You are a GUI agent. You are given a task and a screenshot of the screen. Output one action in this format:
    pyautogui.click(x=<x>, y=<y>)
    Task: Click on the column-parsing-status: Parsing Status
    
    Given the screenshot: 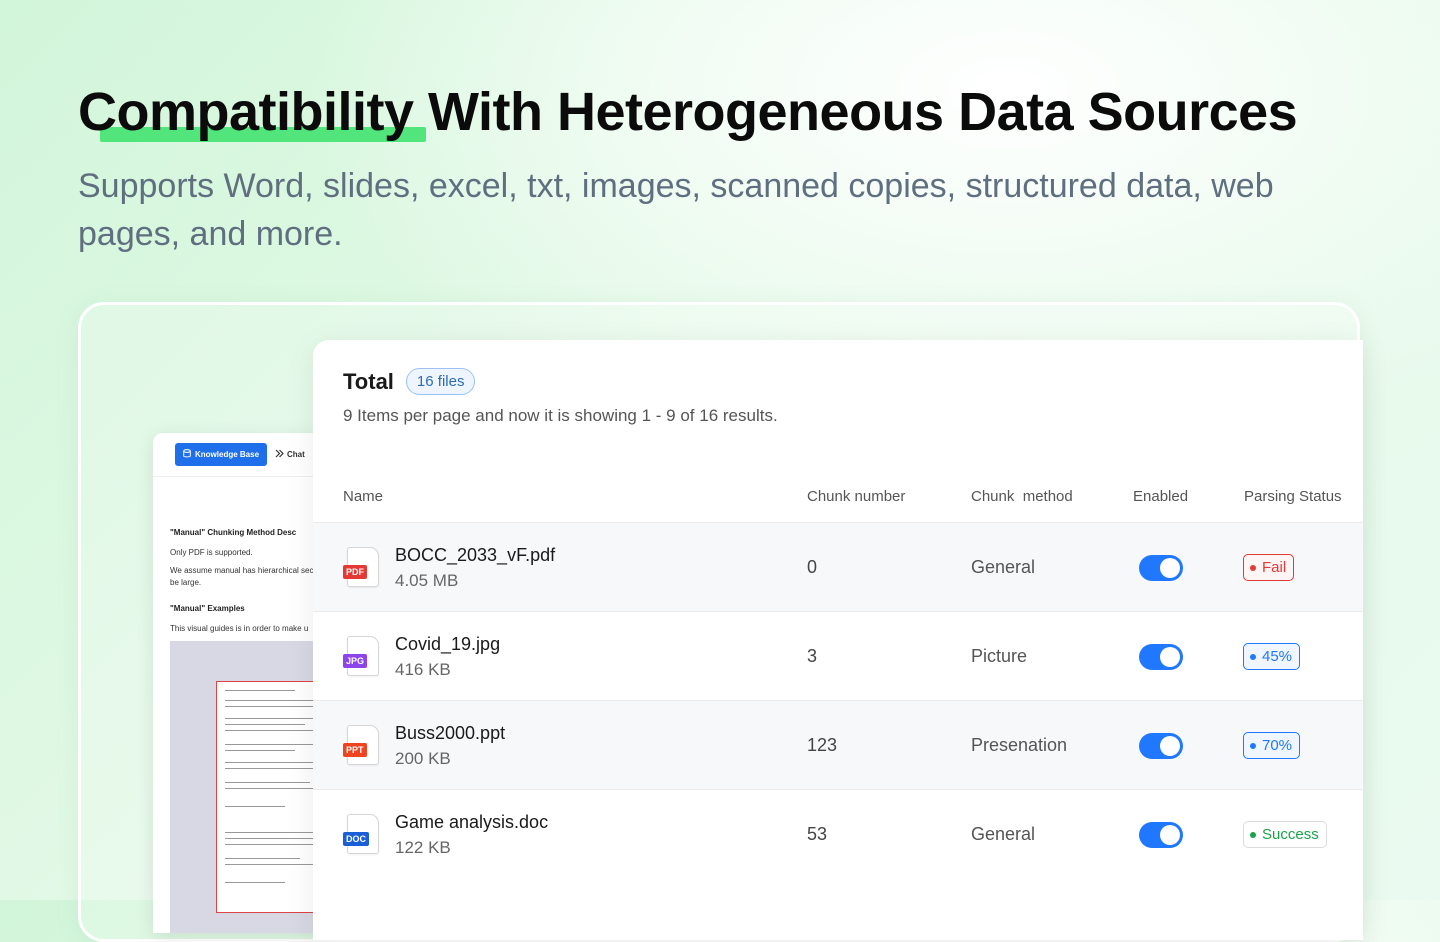 What is the action you would take?
    pyautogui.click(x=1293, y=496)
    